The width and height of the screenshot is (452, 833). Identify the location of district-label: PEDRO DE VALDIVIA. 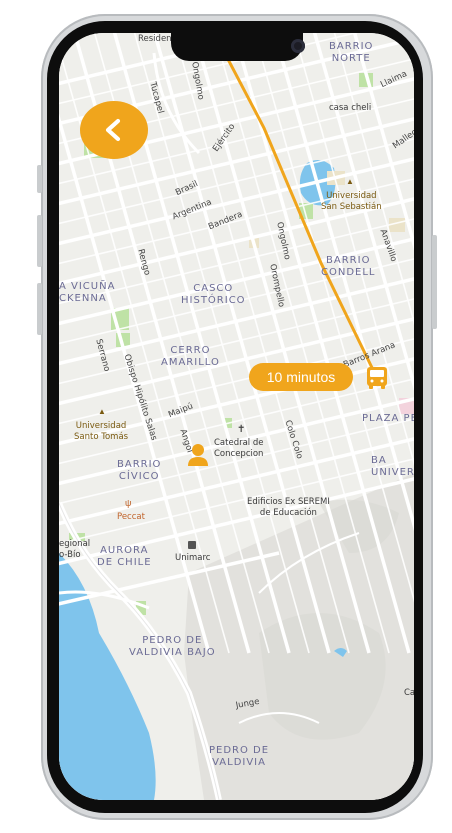
(239, 756).